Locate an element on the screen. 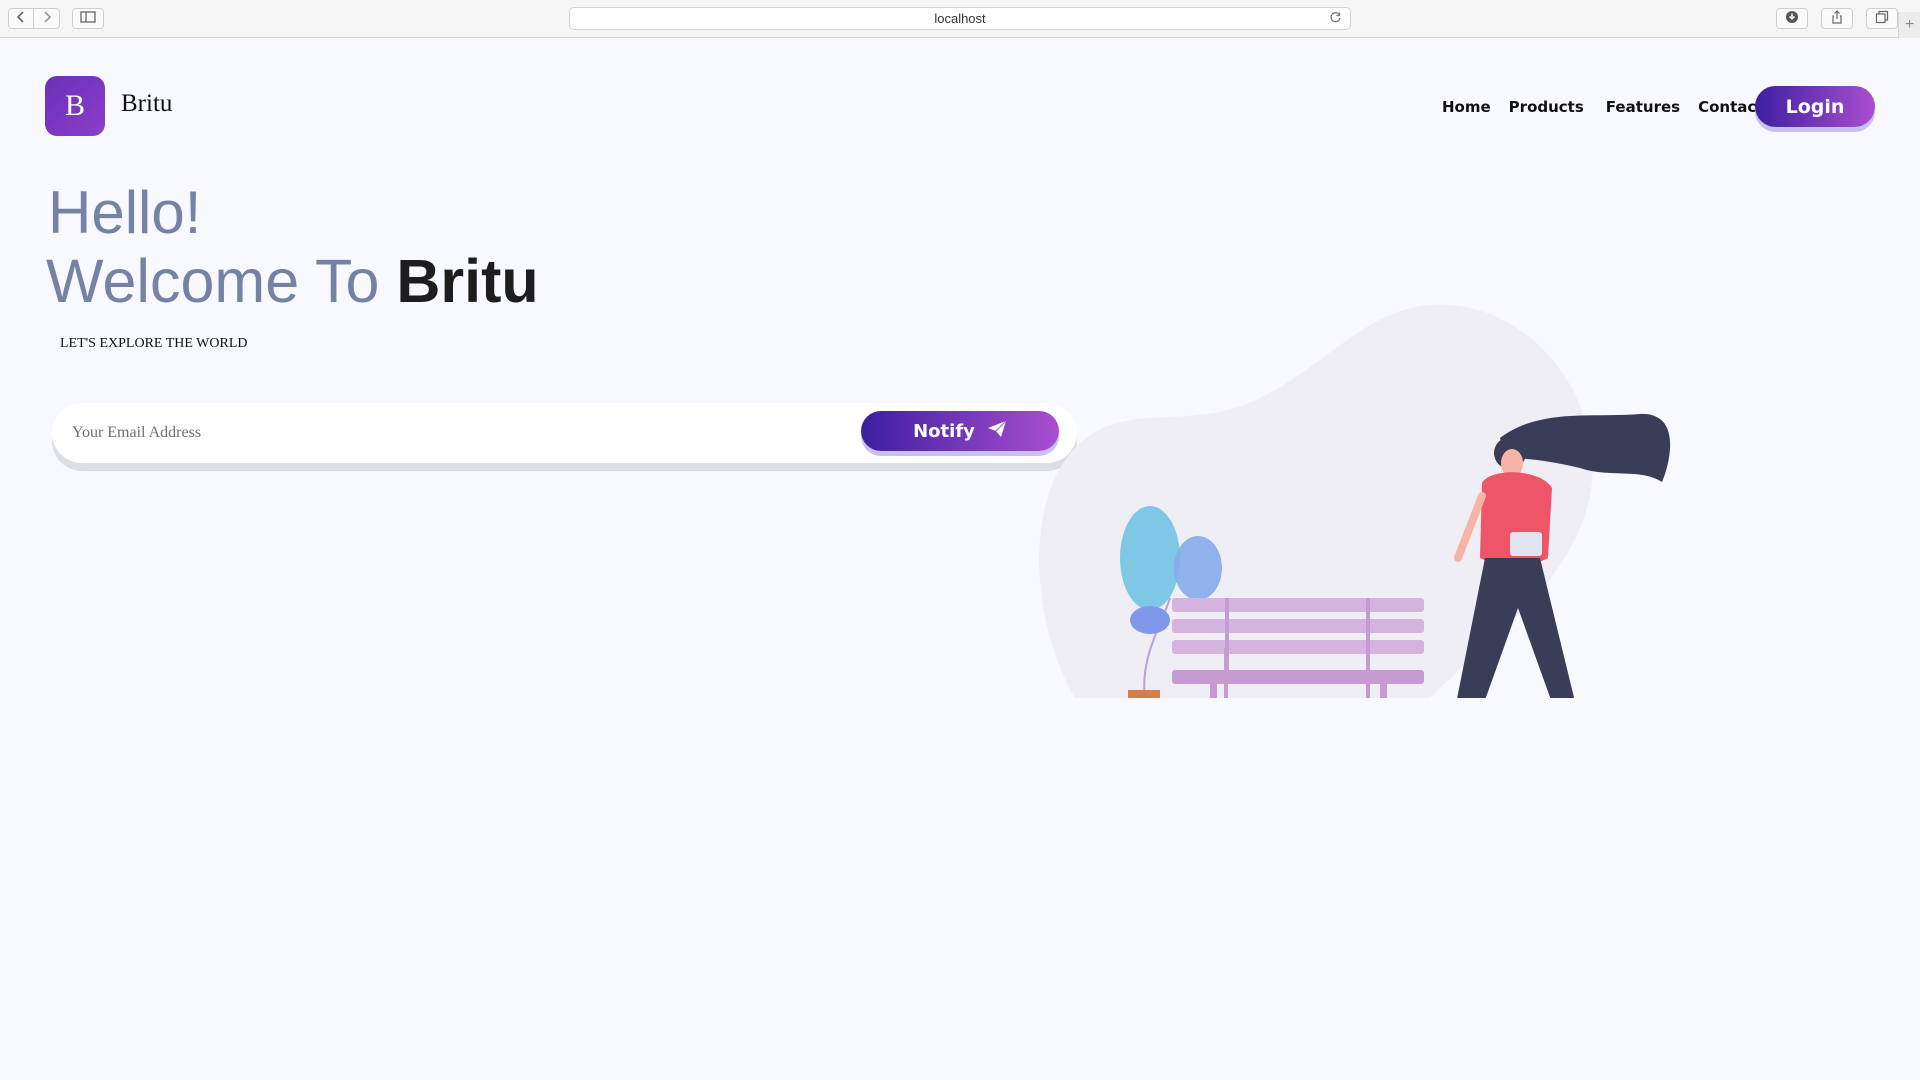 This screenshot has height=1080, width=1920. notify-label: Notify is located at coordinates (944, 431).